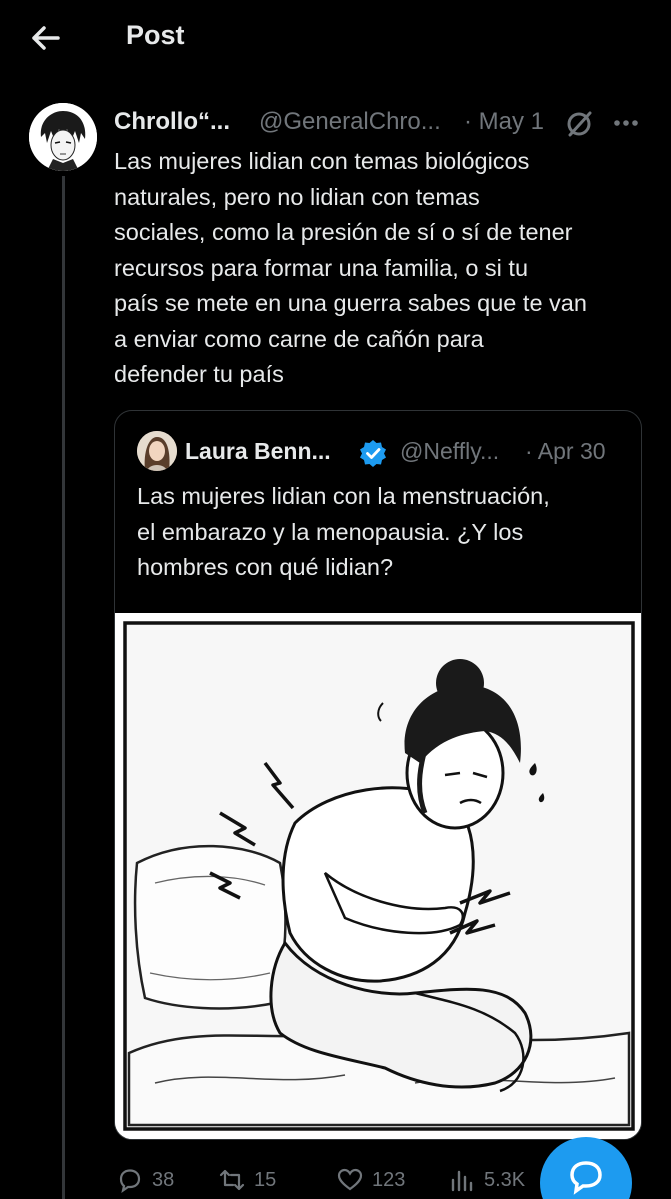 This screenshot has width=671, height=1199. I want to click on top-bar: Post, so click(335, 38).